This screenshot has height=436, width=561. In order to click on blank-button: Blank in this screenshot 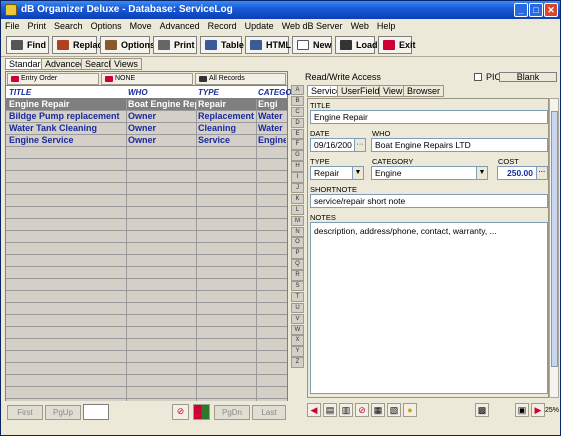, I will do `click(528, 77)`.